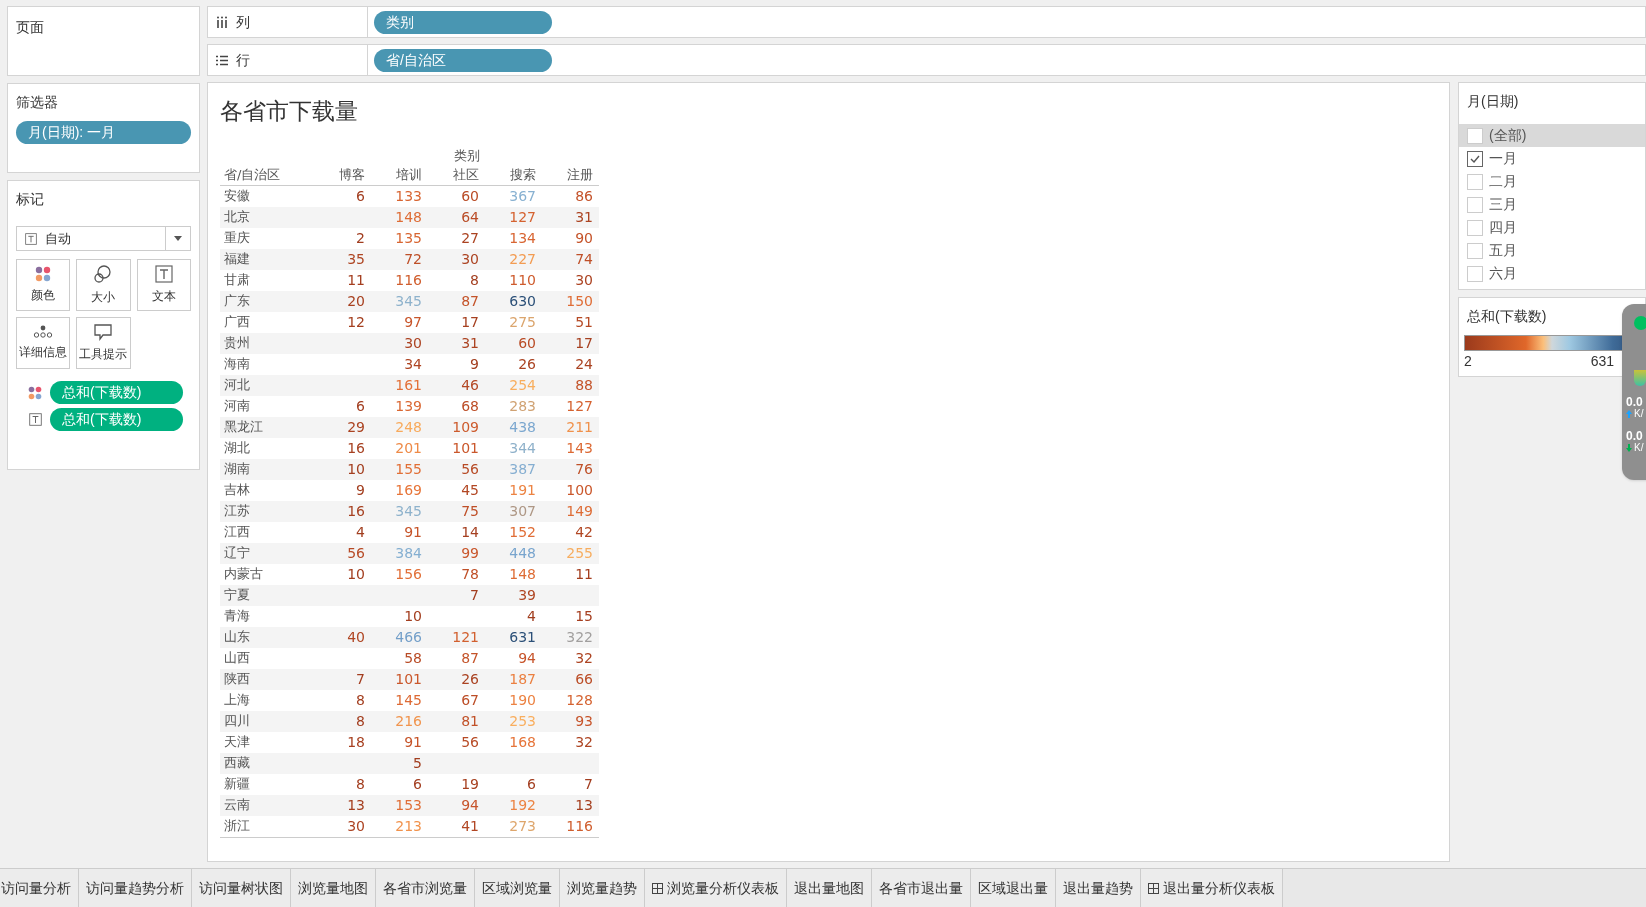 The image size is (1646, 907). I want to click on value-cell: 143, so click(579, 447).